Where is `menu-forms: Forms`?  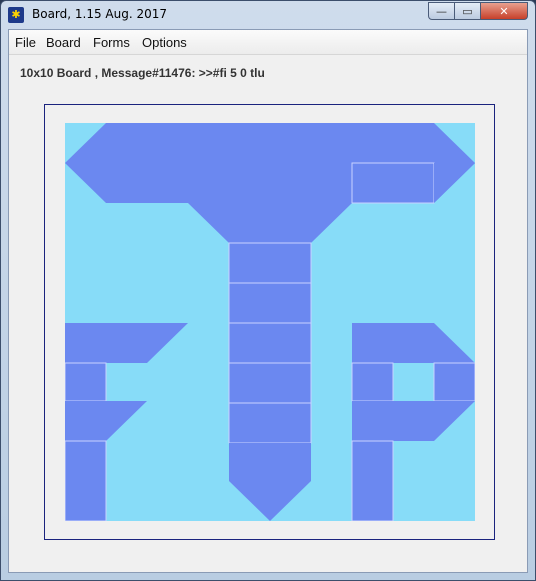
menu-forms: Forms is located at coordinates (111, 42).